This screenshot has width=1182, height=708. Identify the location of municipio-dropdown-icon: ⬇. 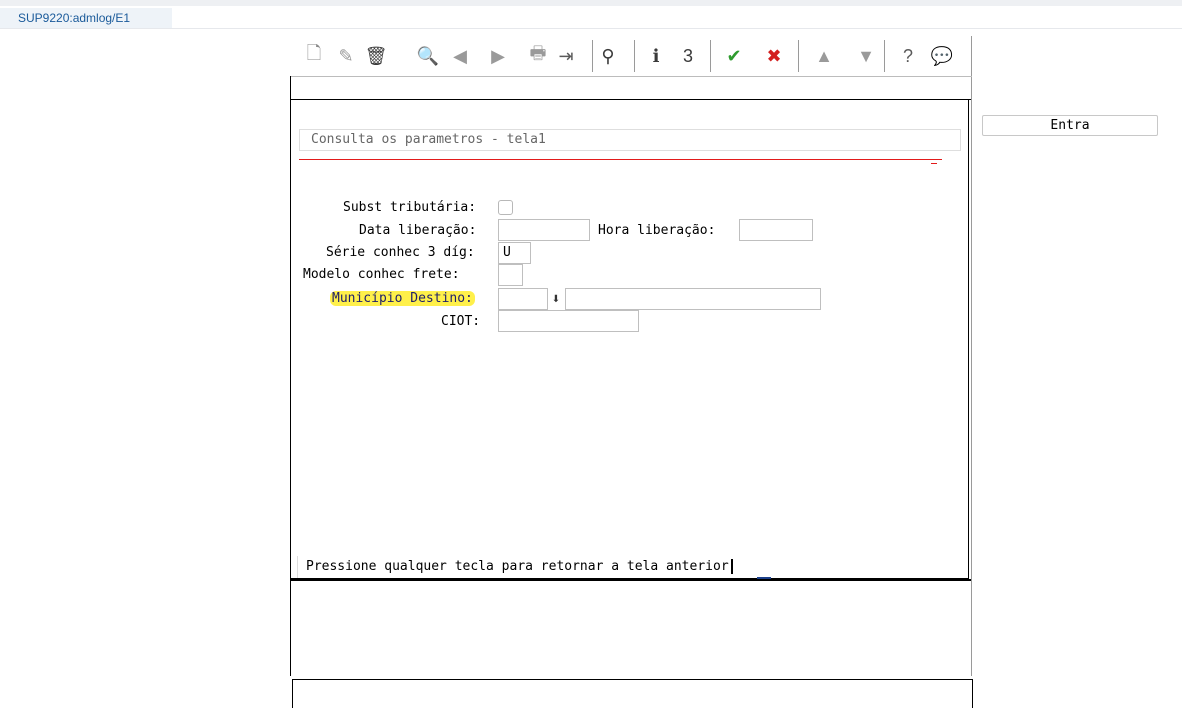
(556, 299).